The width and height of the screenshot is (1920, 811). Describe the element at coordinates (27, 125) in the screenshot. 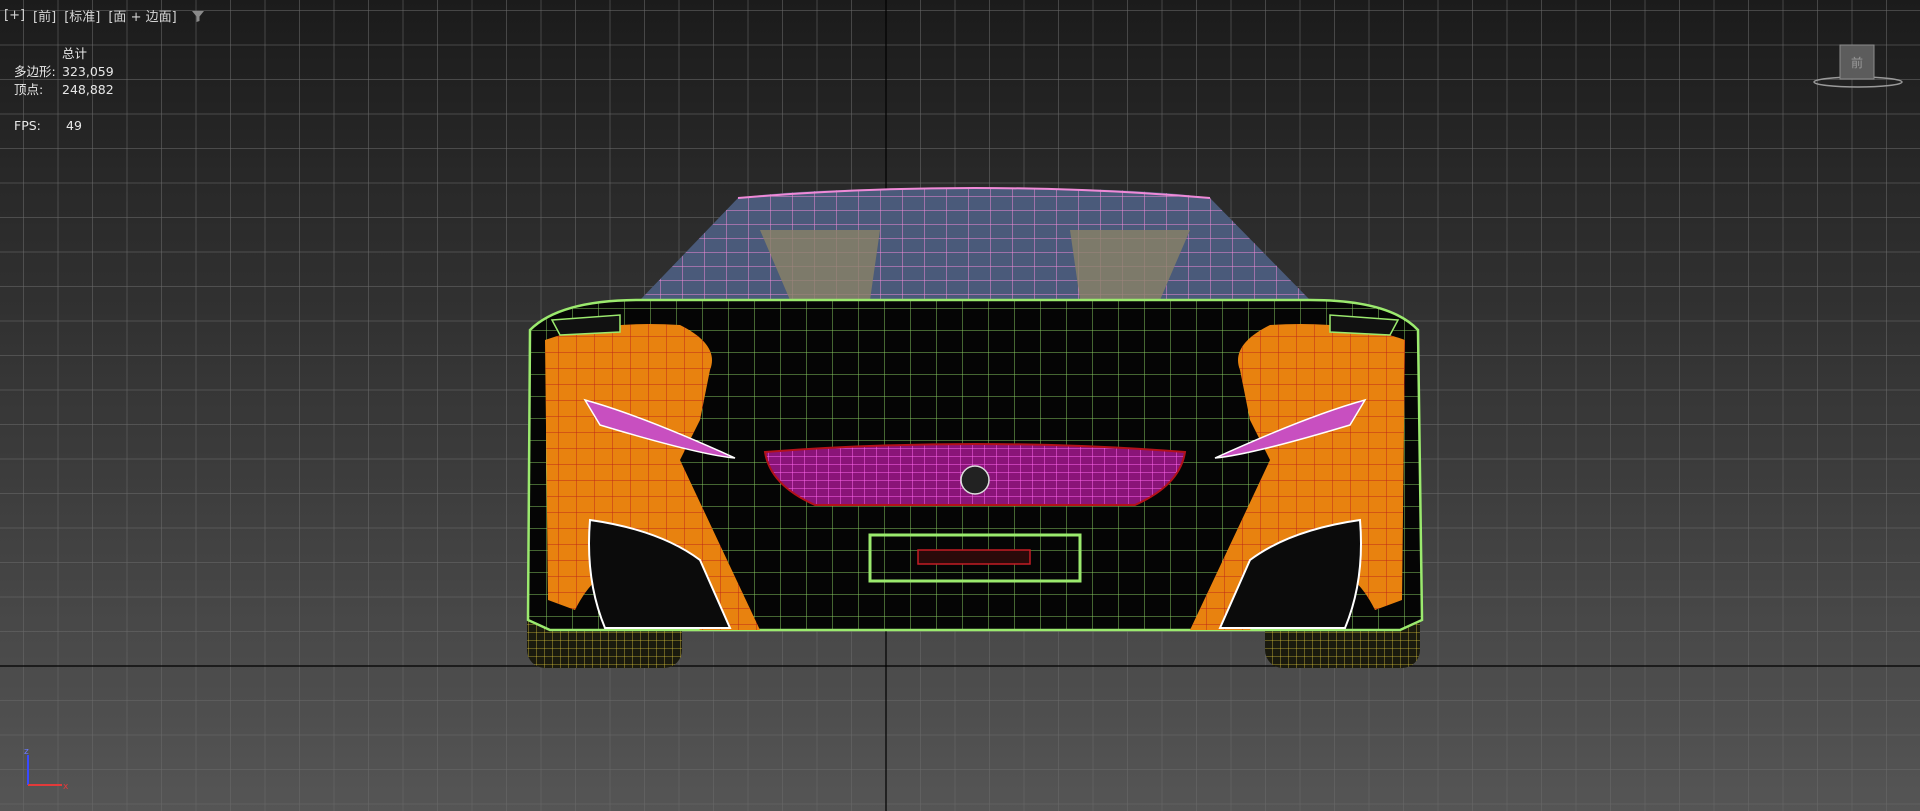

I see `fps-label: FPS:` at that location.